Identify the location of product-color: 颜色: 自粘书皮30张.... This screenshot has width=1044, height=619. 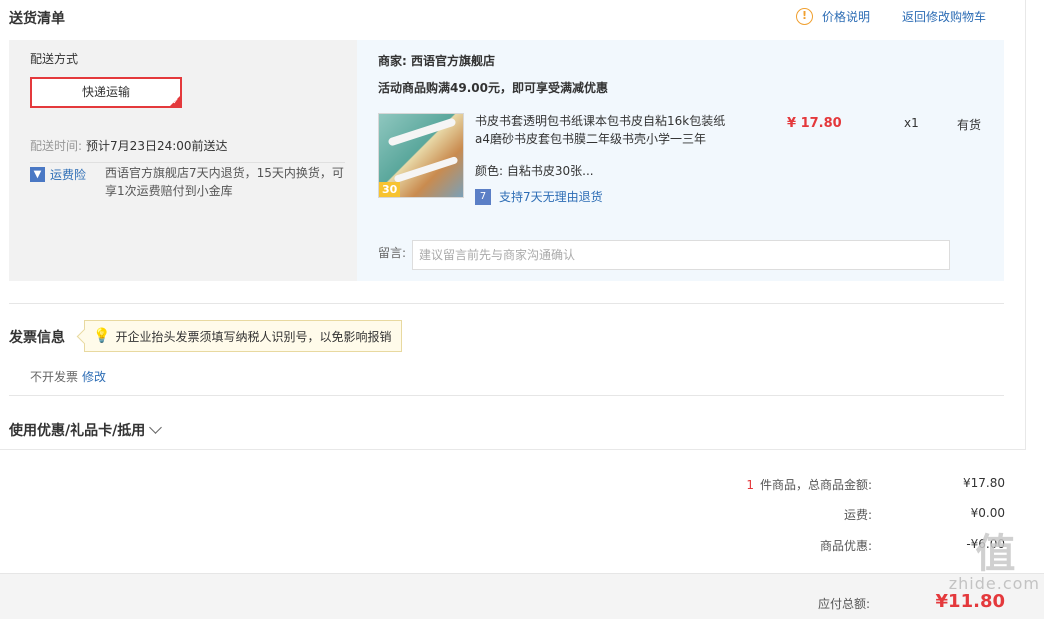
(534, 170).